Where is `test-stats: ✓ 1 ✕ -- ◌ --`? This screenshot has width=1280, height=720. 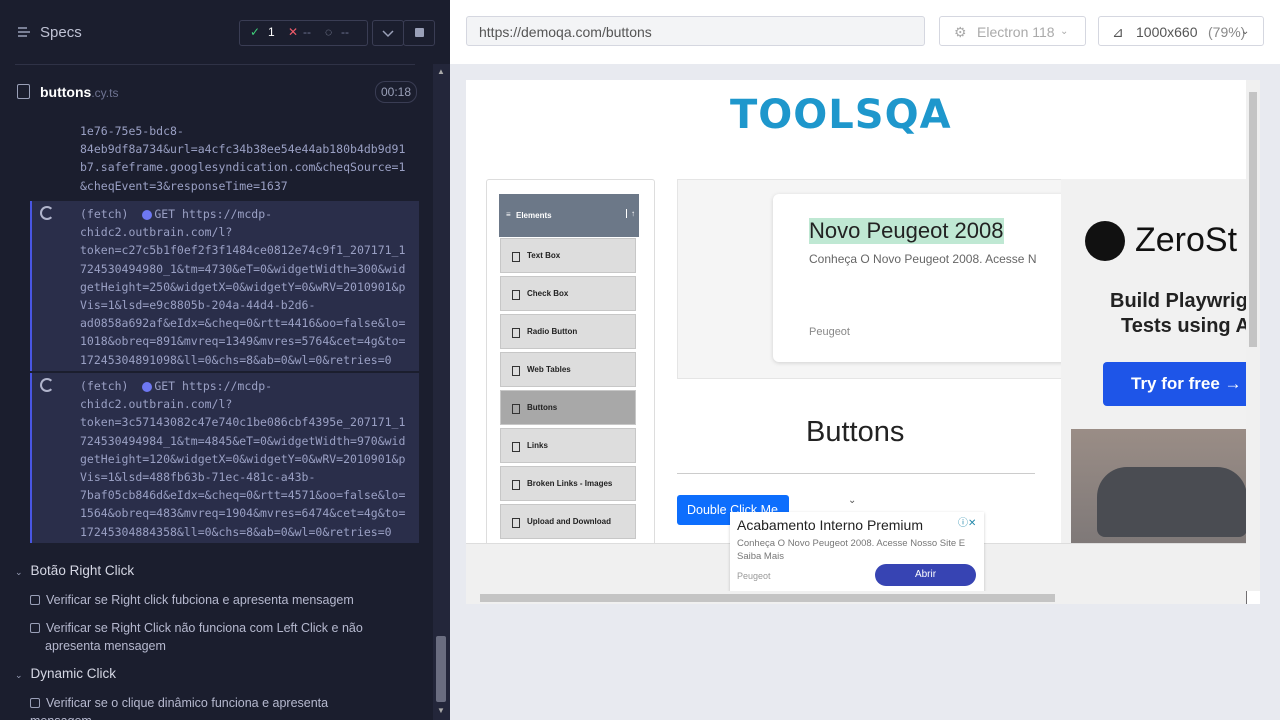 test-stats: ✓ 1 ✕ -- ◌ -- is located at coordinates (303, 33).